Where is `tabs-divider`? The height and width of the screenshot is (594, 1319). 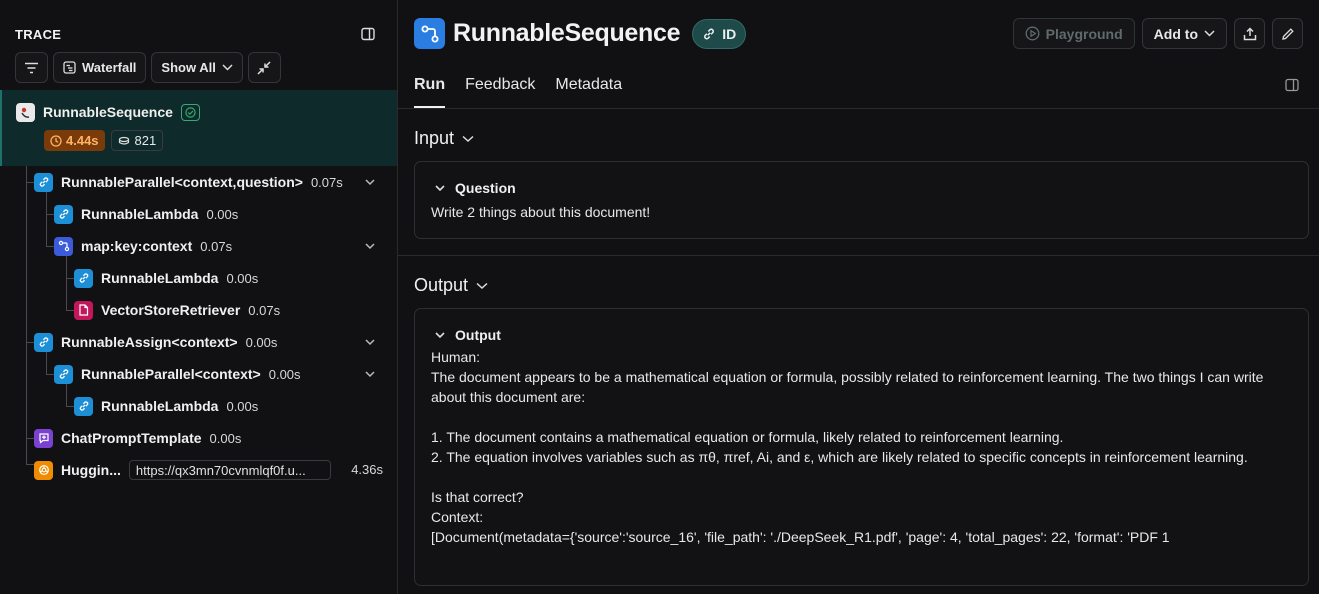 tabs-divider is located at coordinates (858, 108).